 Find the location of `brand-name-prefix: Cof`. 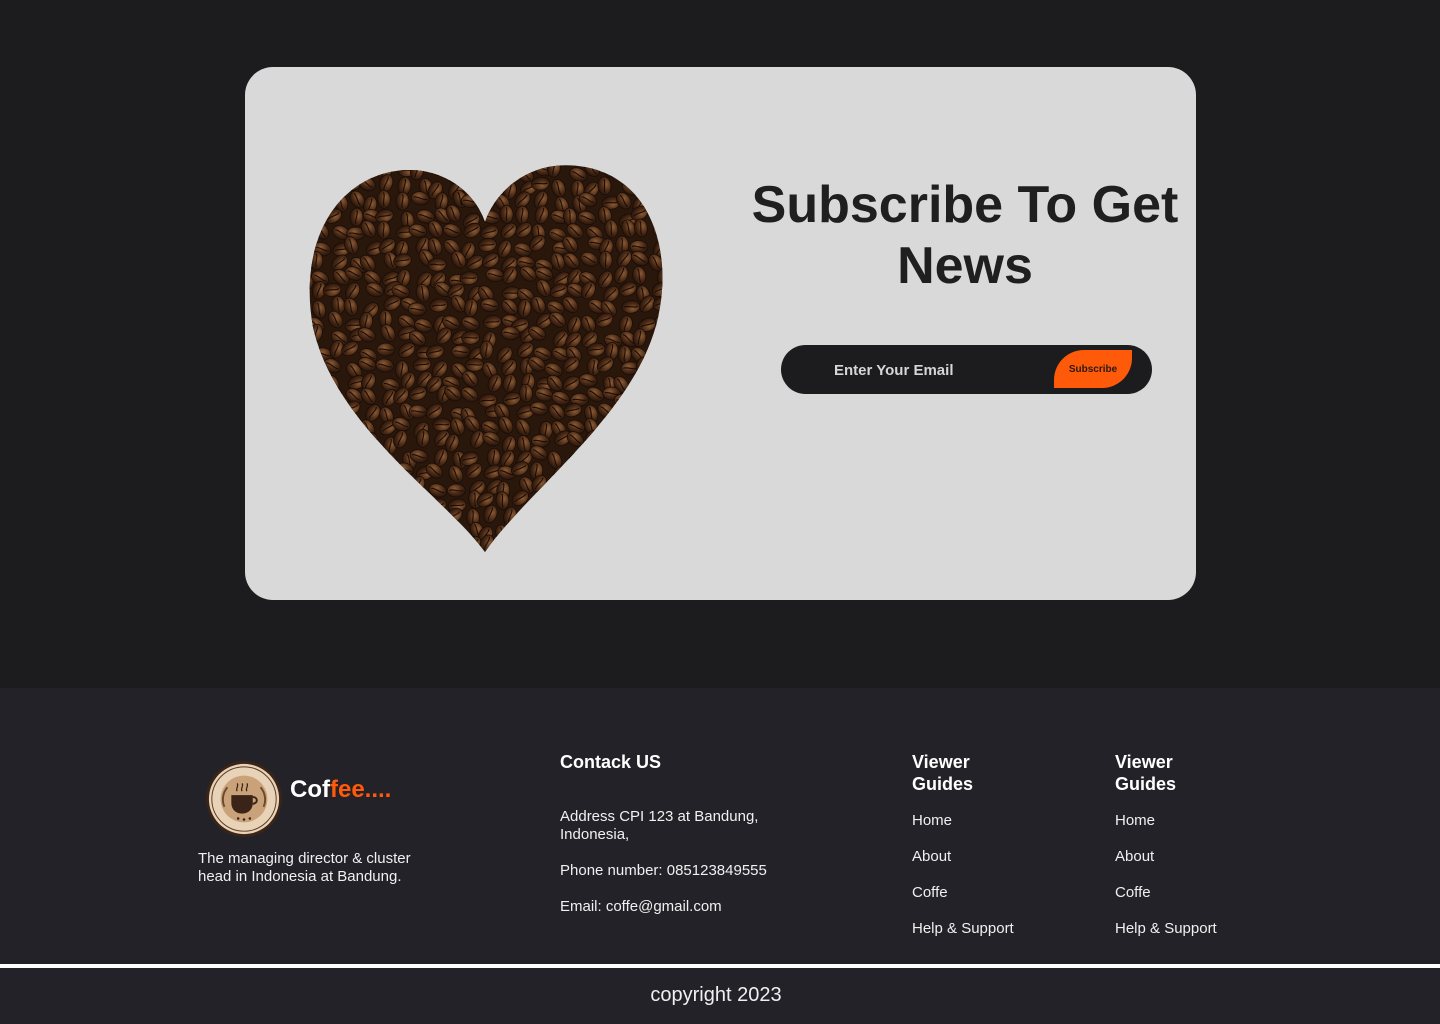

brand-name-prefix: Cof is located at coordinates (310, 789).